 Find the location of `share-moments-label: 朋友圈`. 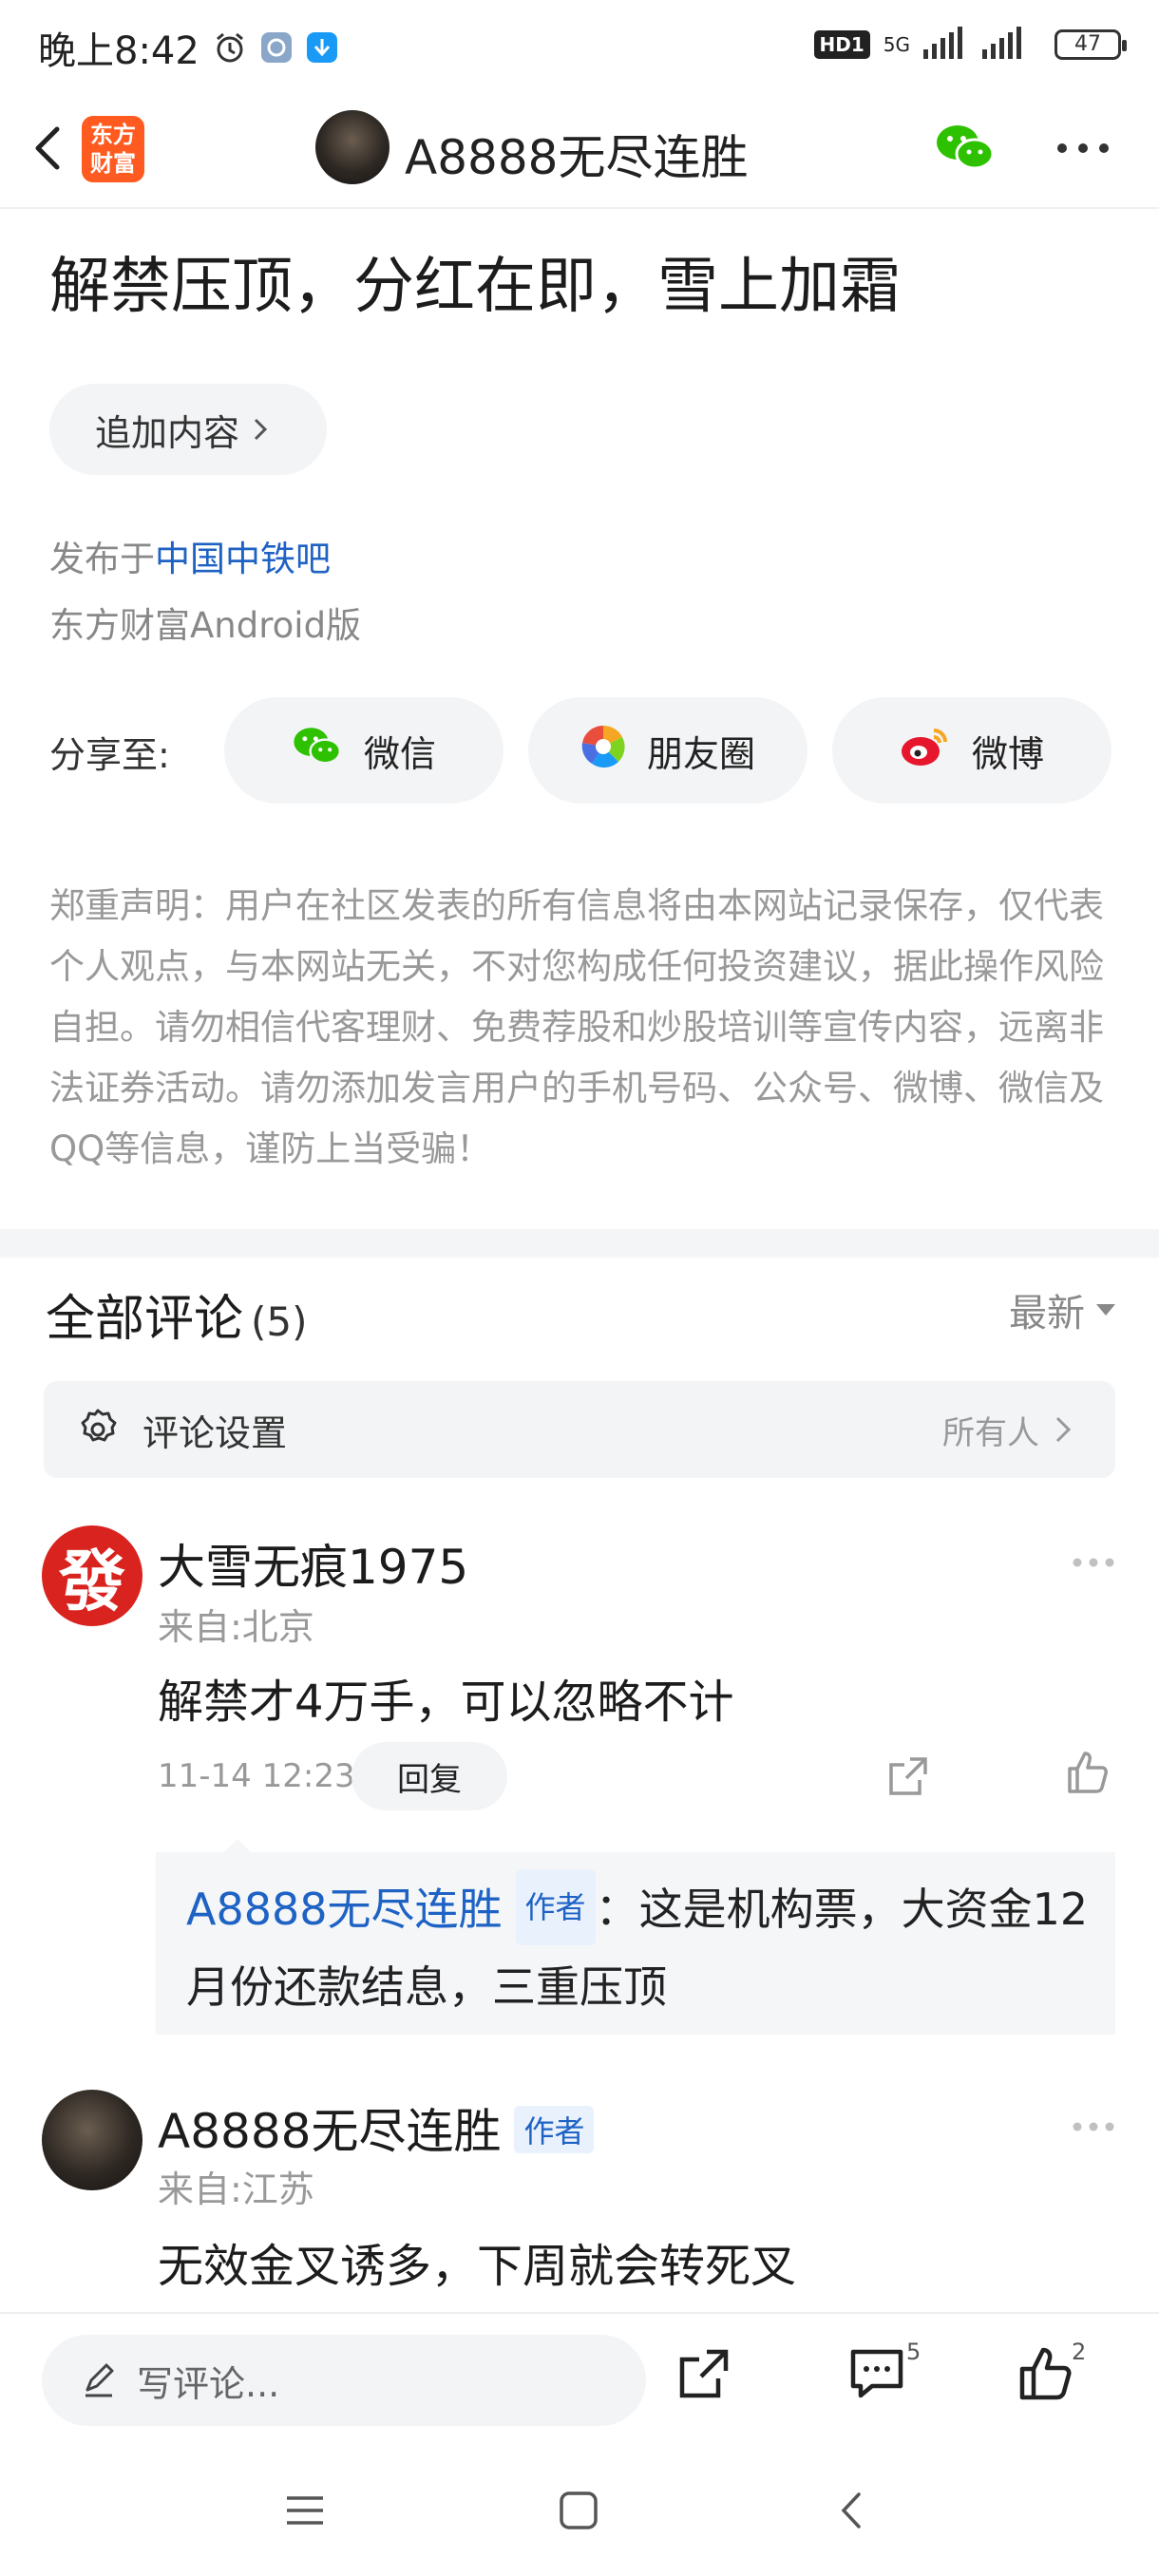

share-moments-label: 朋友圈 is located at coordinates (700, 753).